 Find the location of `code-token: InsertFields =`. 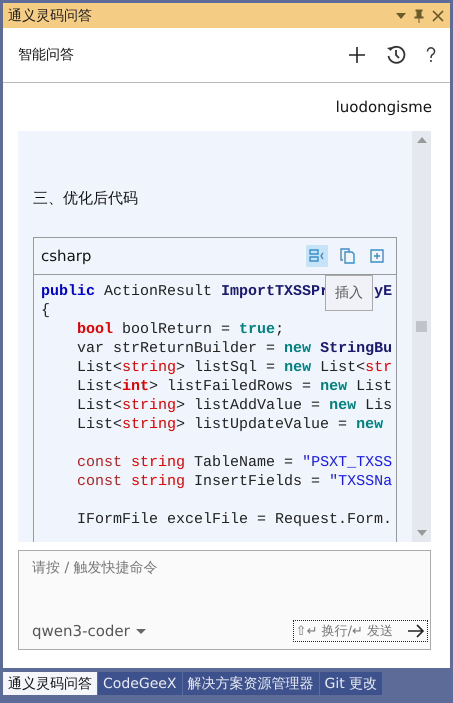

code-token: InsertFields = is located at coordinates (257, 481).